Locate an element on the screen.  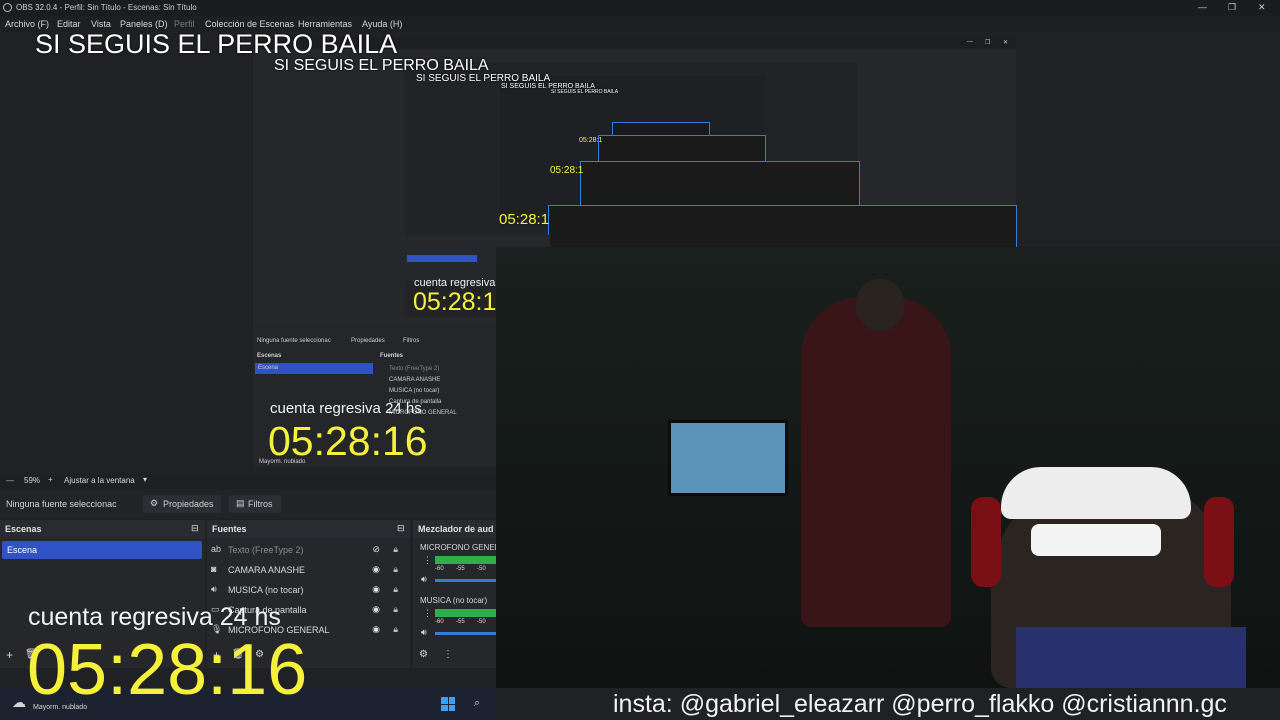
menu-vista: Vista is located at coordinates (101, 24).